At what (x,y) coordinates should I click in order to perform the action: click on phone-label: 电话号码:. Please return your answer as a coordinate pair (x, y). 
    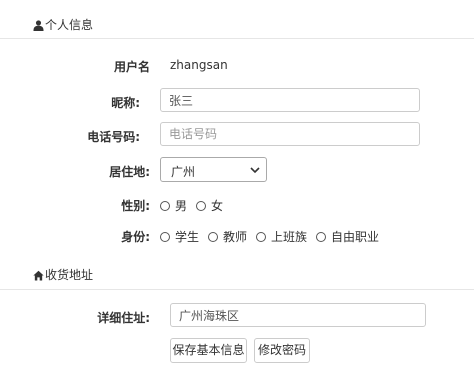
    Looking at the image, I should click on (113, 137).